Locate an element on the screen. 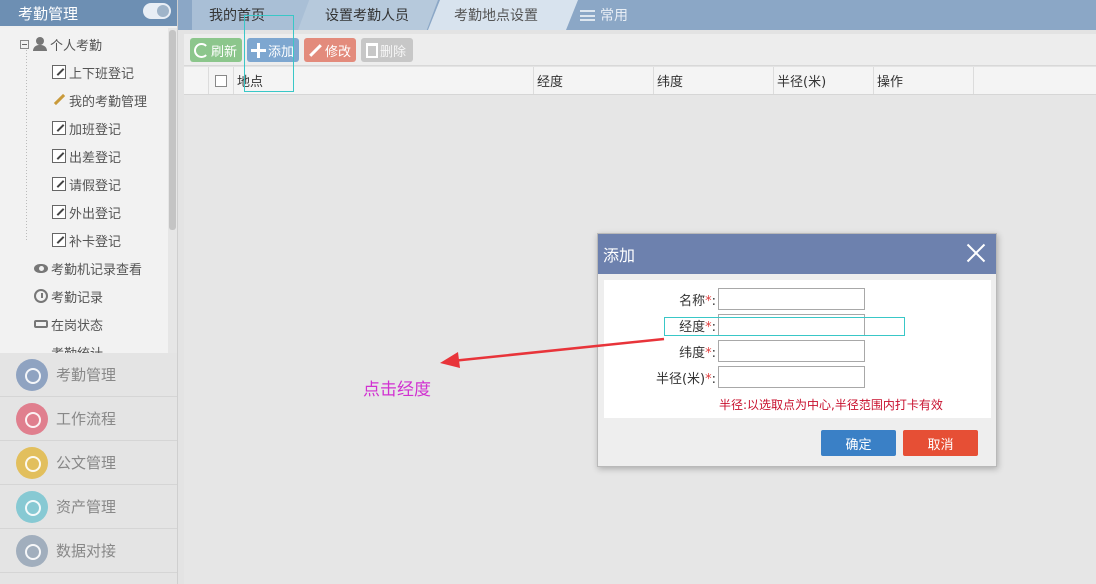 Image resolution: width=1096 pixels, height=584 pixels. annotation-text: 点击经度 is located at coordinates (397, 390).